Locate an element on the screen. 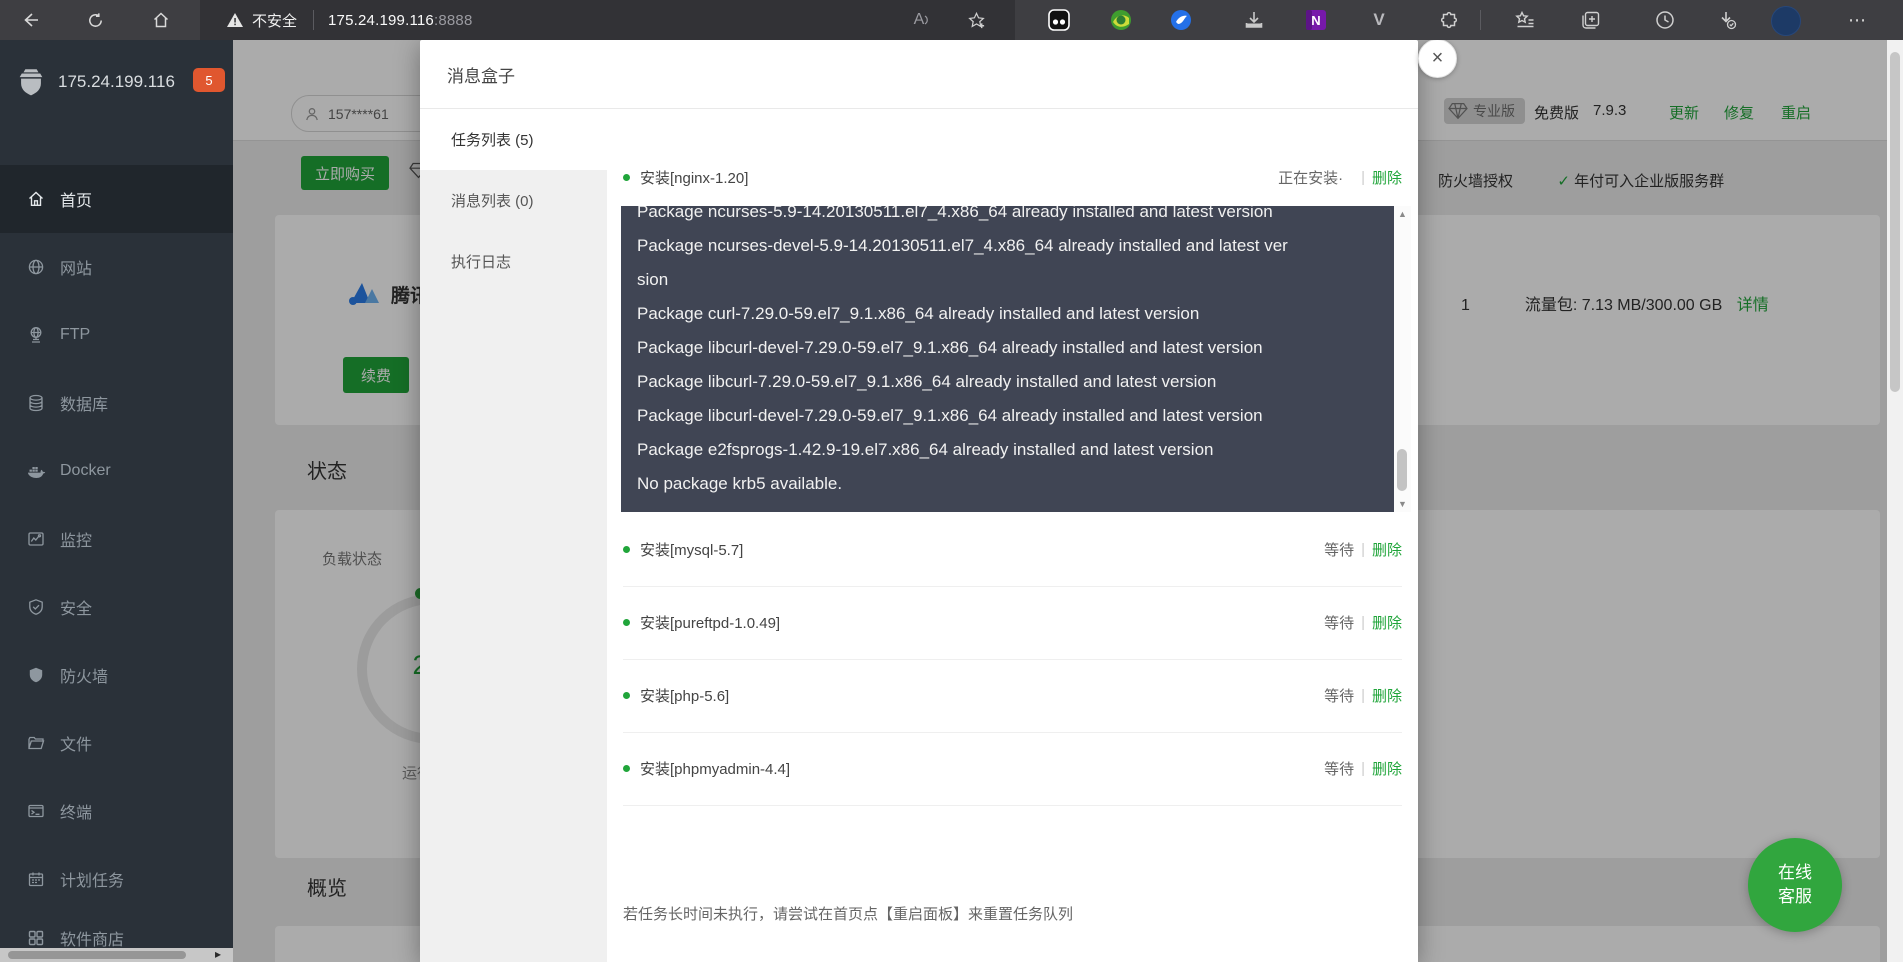 Image resolution: width=1903 pixels, height=962 pixels. sidebar-item-ftp: FTP is located at coordinates (116, 335).